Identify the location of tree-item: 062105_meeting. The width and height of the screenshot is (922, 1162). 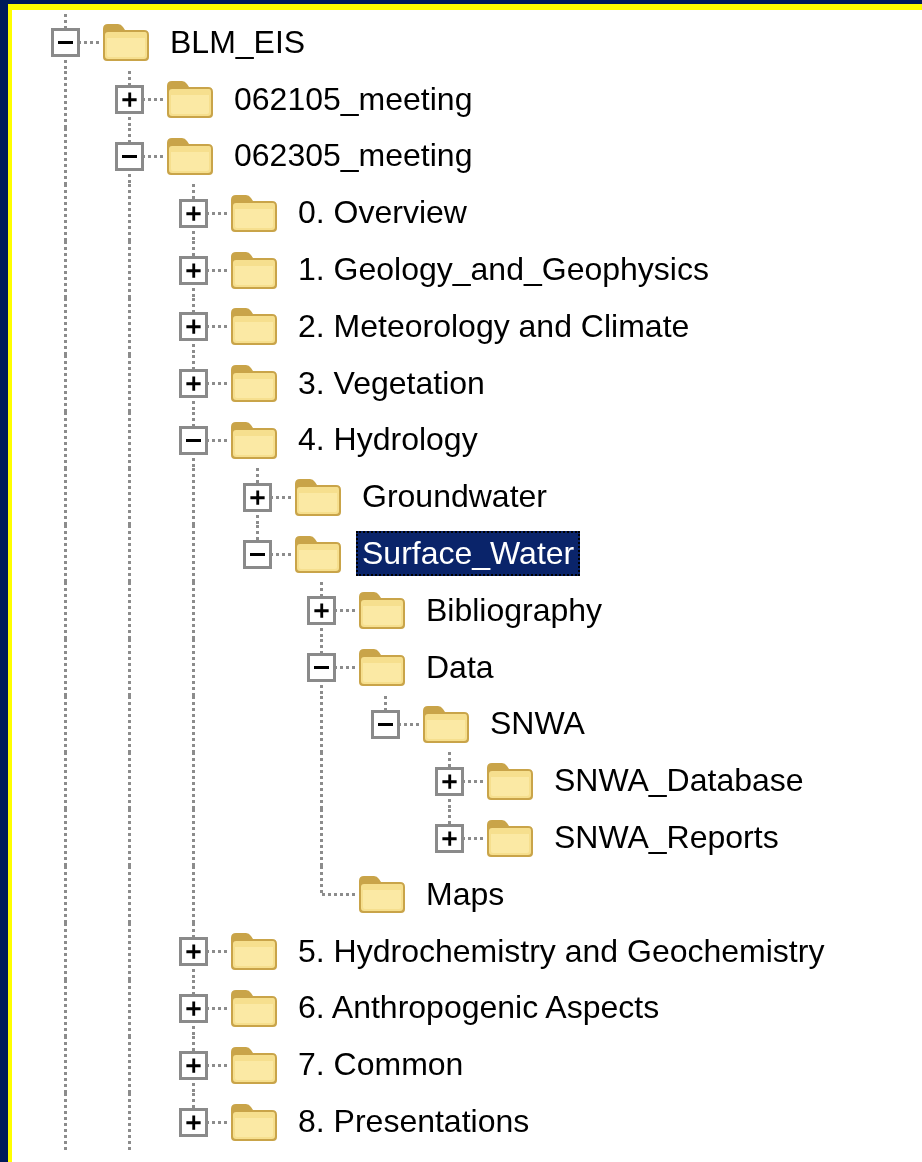
(353, 99).